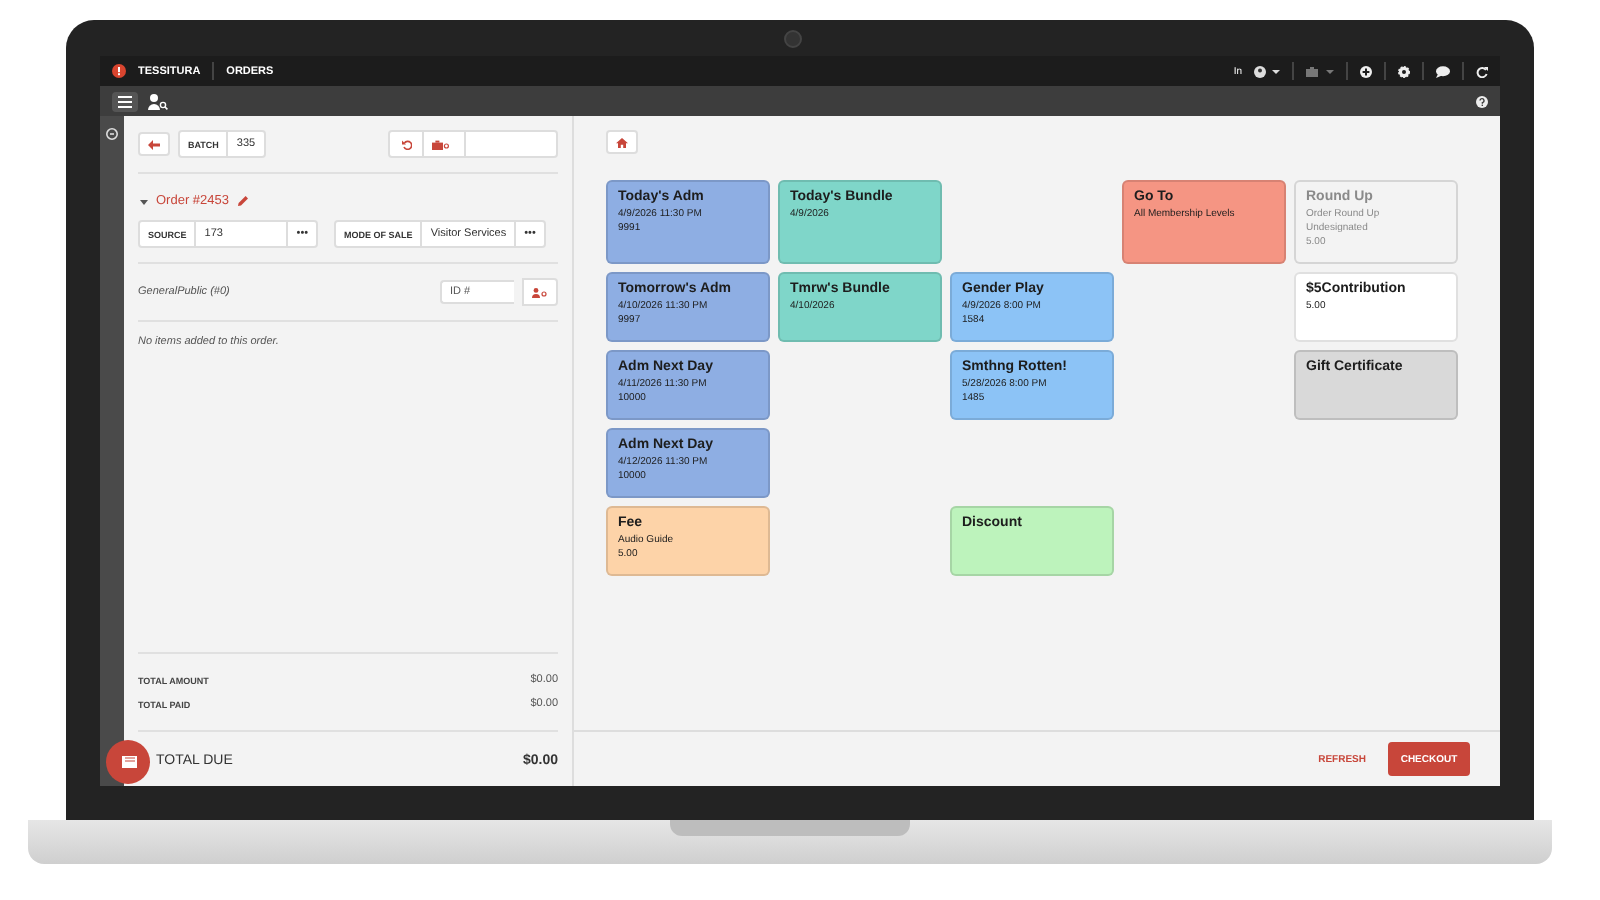 The height and width of the screenshot is (900, 1600). I want to click on menu-button, so click(125, 101).